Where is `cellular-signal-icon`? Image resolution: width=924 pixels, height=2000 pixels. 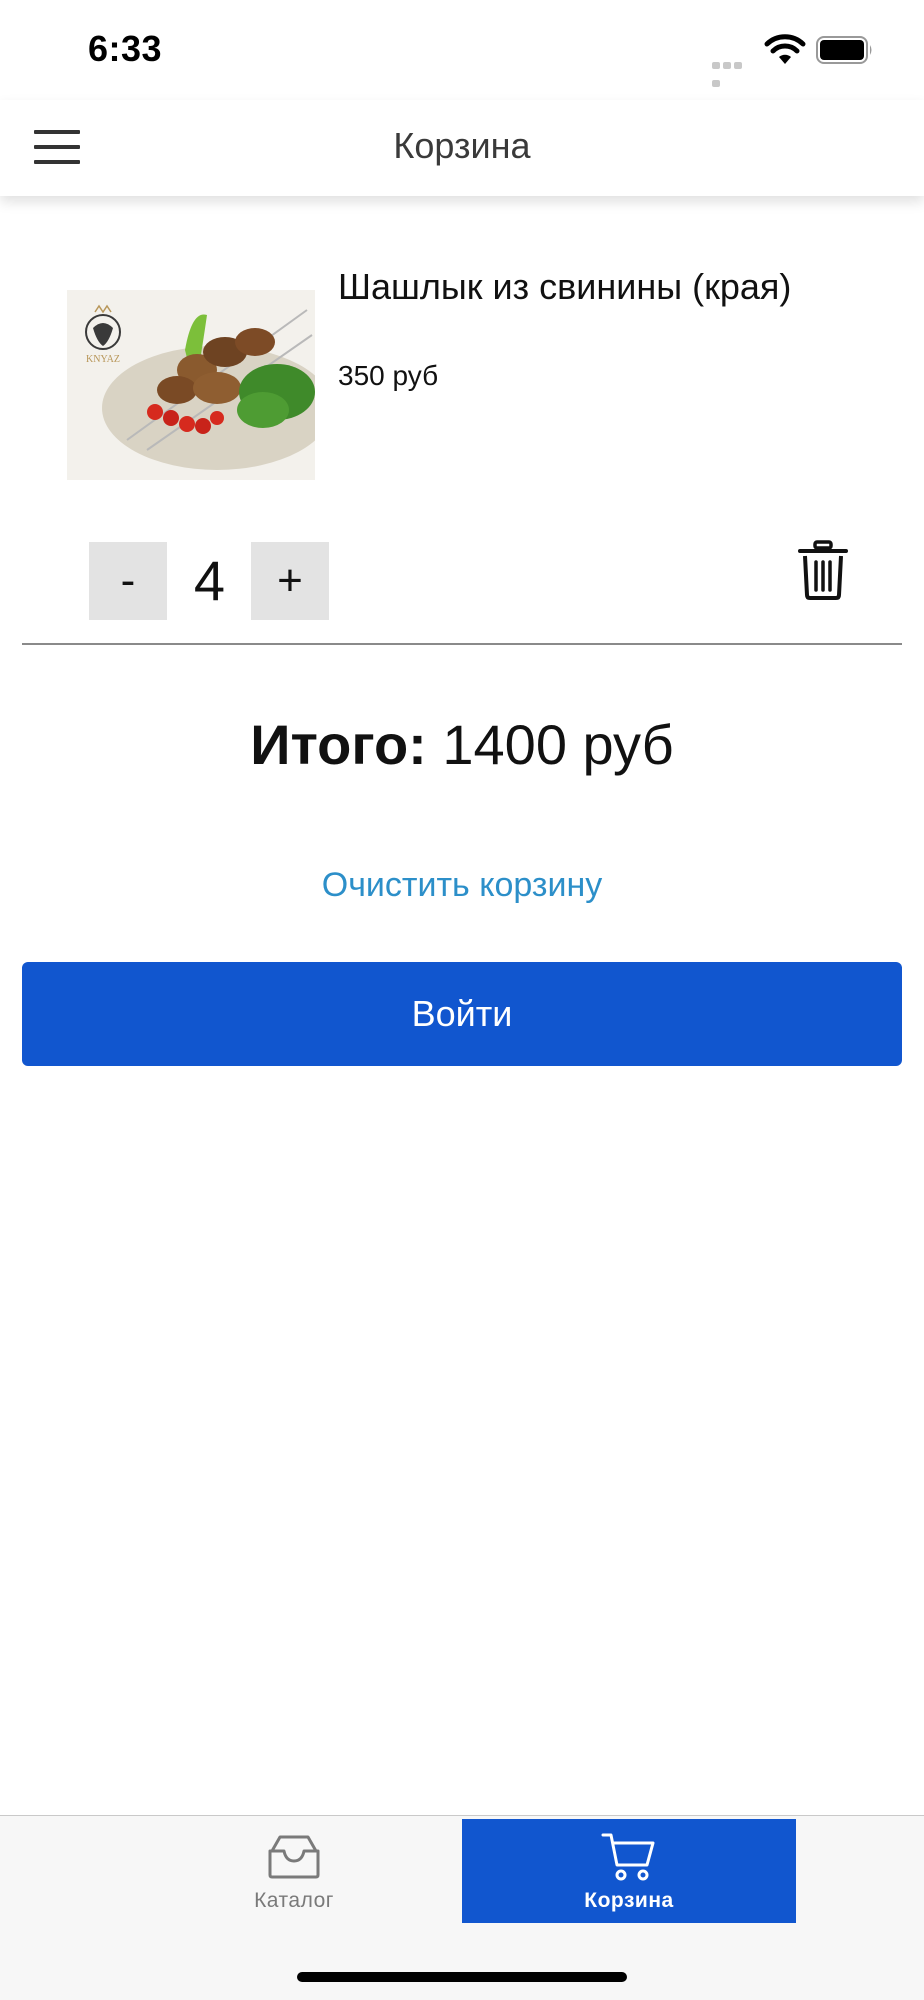
cellular-signal-icon is located at coordinates (733, 71).